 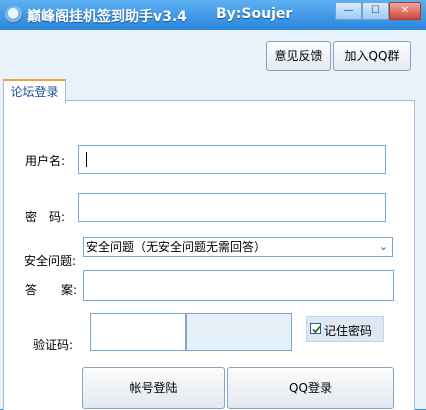 I want to click on security-question-value: 安全问题（无安全问题无需回答）, so click(x=176, y=247).